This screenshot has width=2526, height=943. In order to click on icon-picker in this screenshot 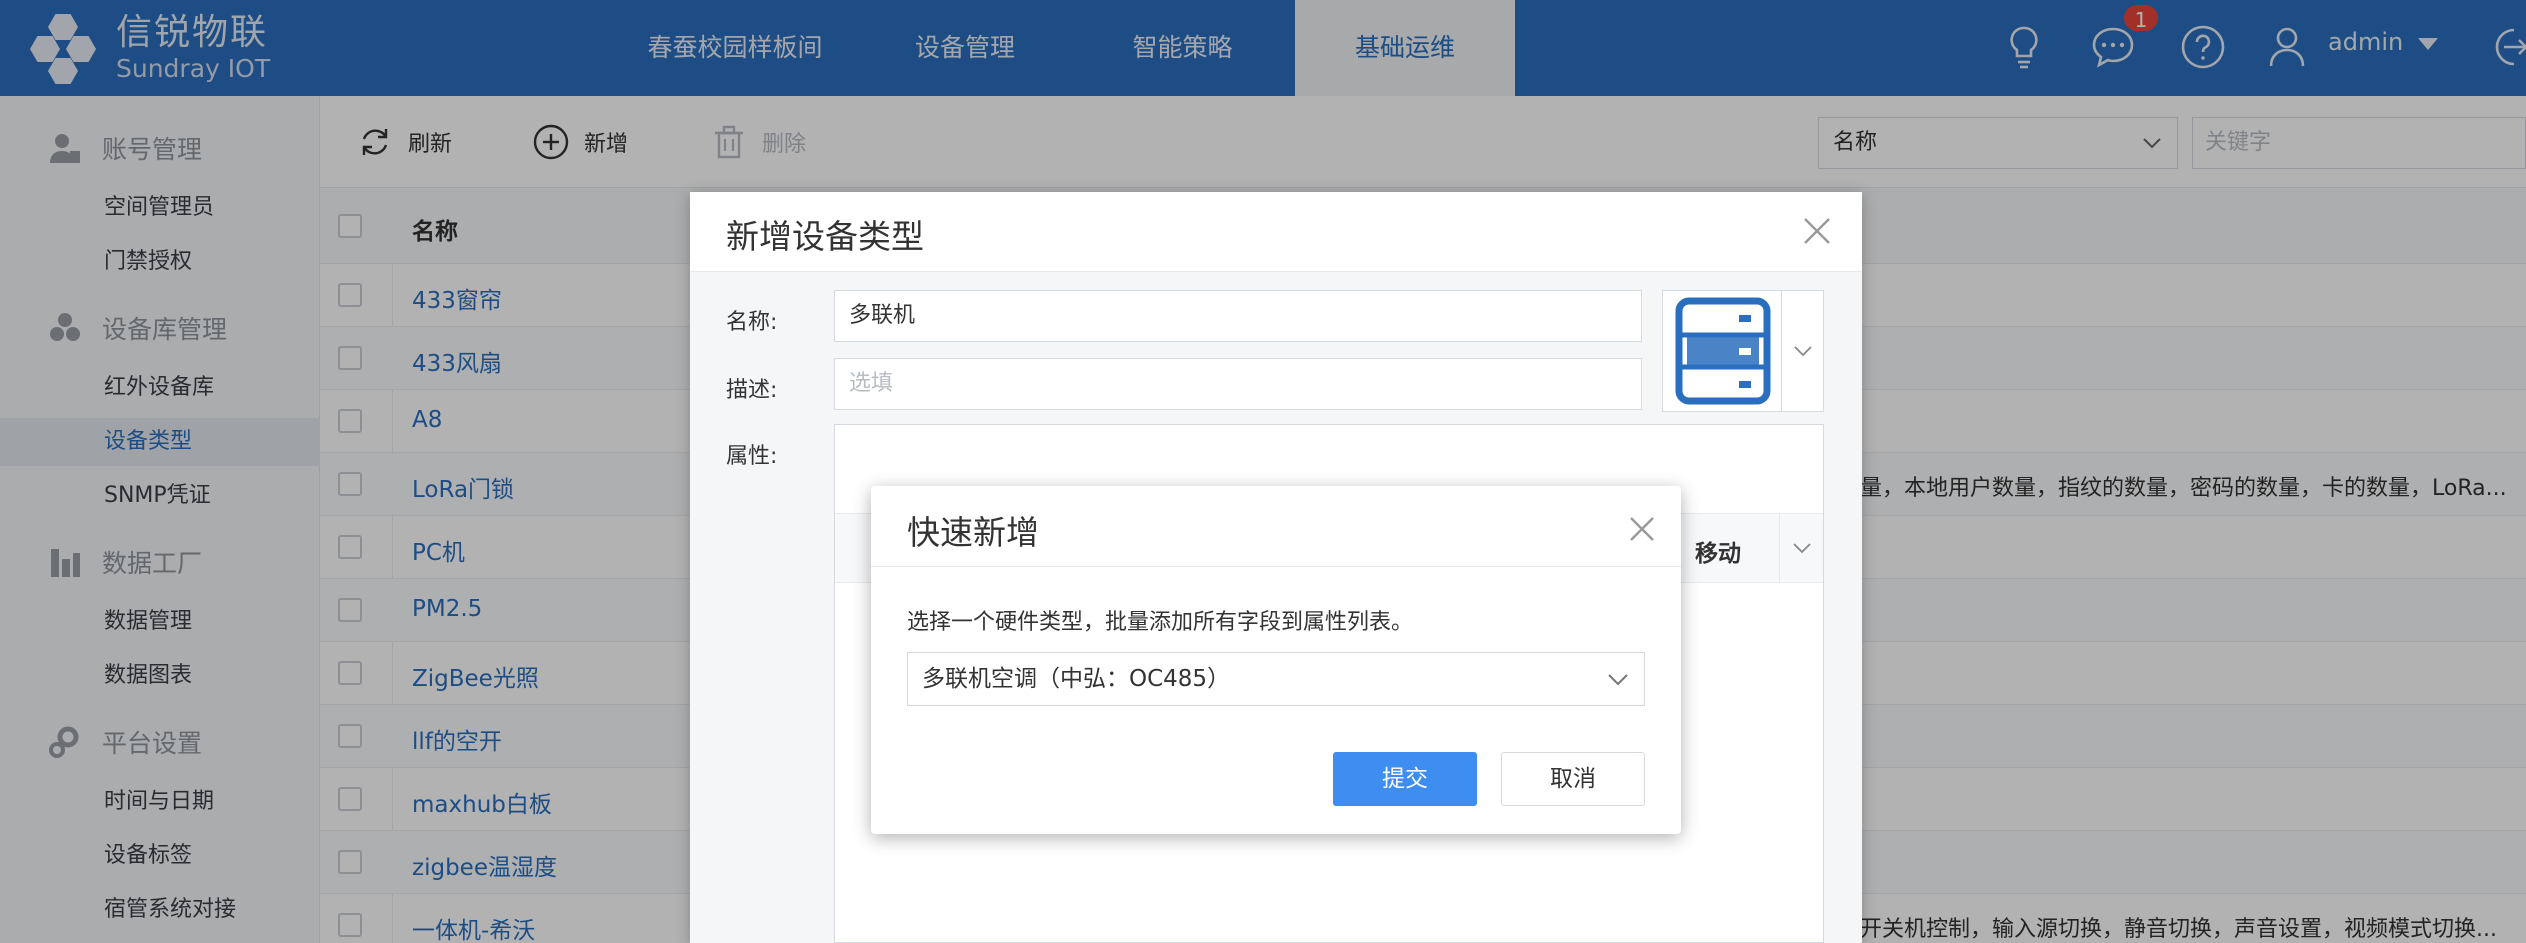, I will do `click(1743, 351)`.